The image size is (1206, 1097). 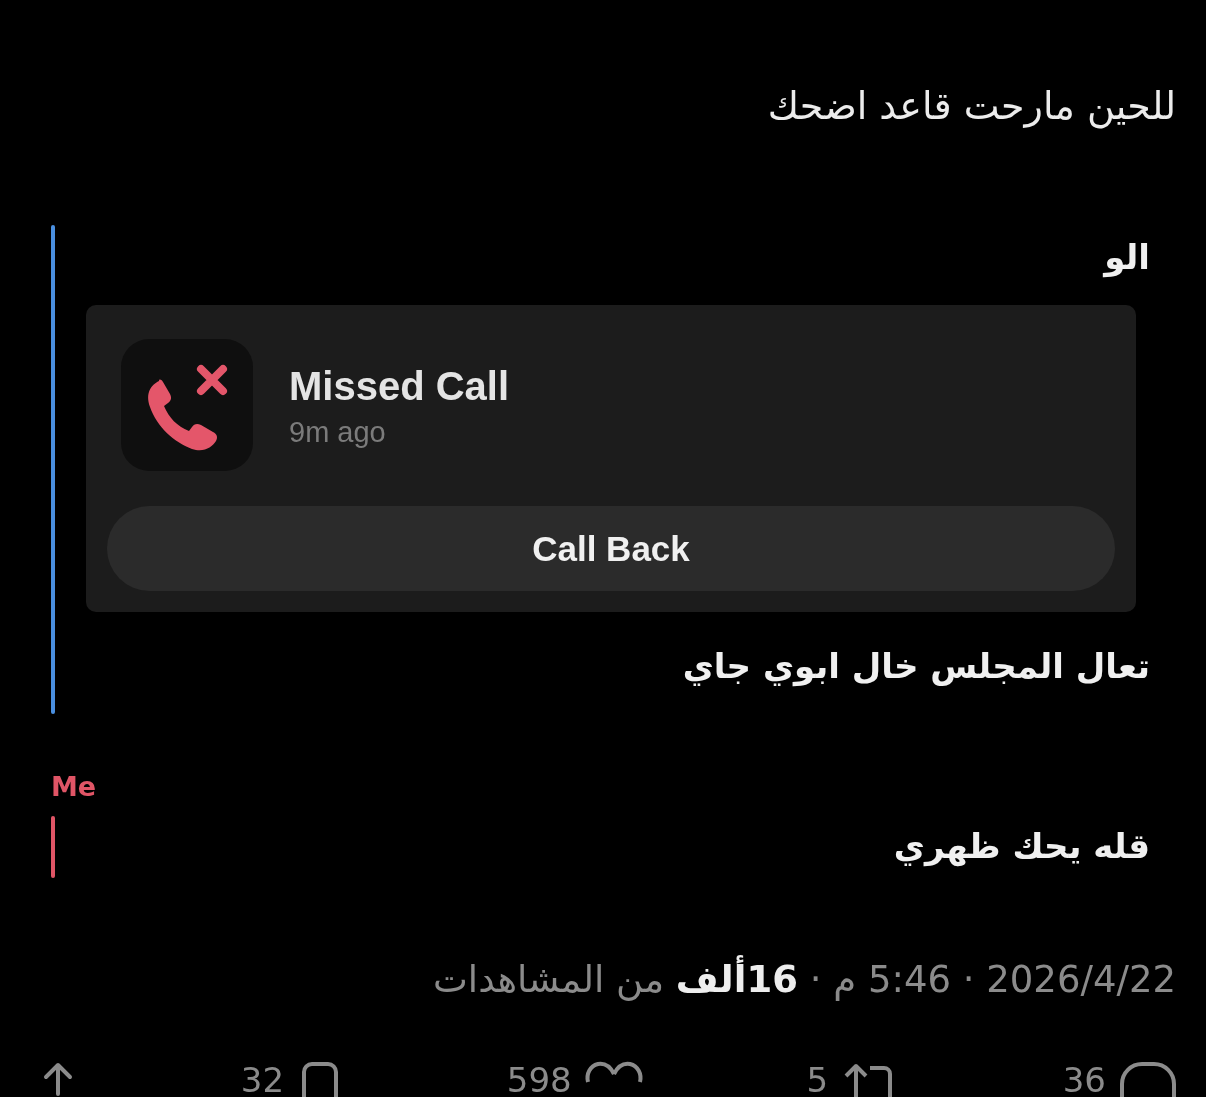 I want to click on call-time: 9m ago, so click(x=338, y=432).